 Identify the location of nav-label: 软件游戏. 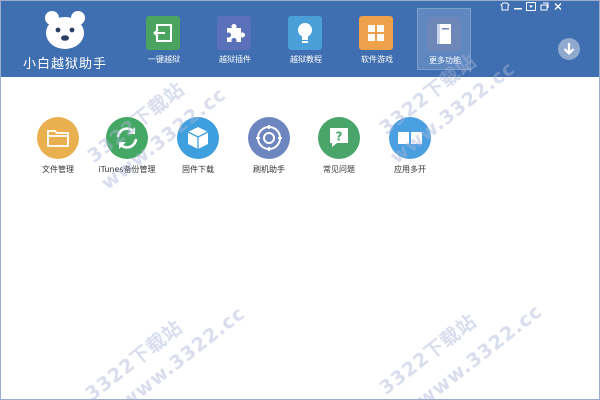
(377, 59).